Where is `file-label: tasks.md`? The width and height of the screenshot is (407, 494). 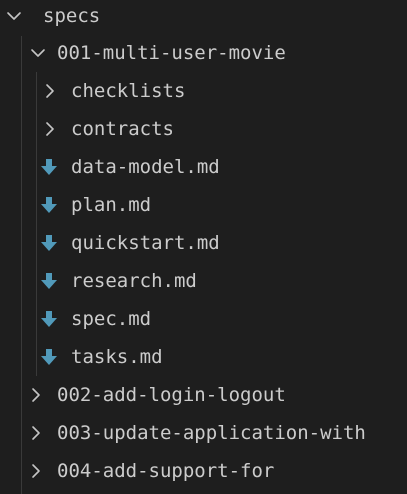 file-label: tasks.md is located at coordinates (117, 357).